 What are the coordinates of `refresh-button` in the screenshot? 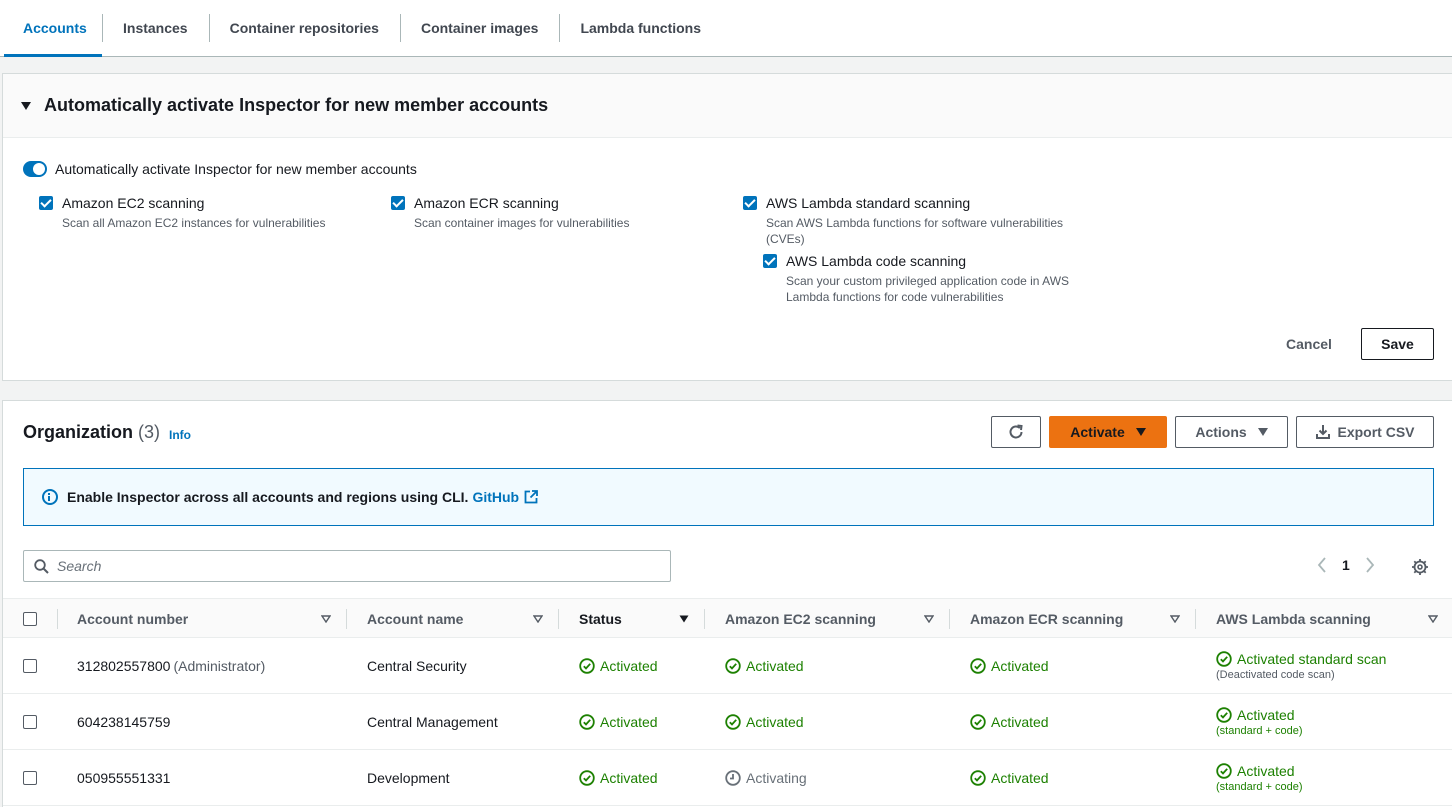 It's located at (1016, 432).